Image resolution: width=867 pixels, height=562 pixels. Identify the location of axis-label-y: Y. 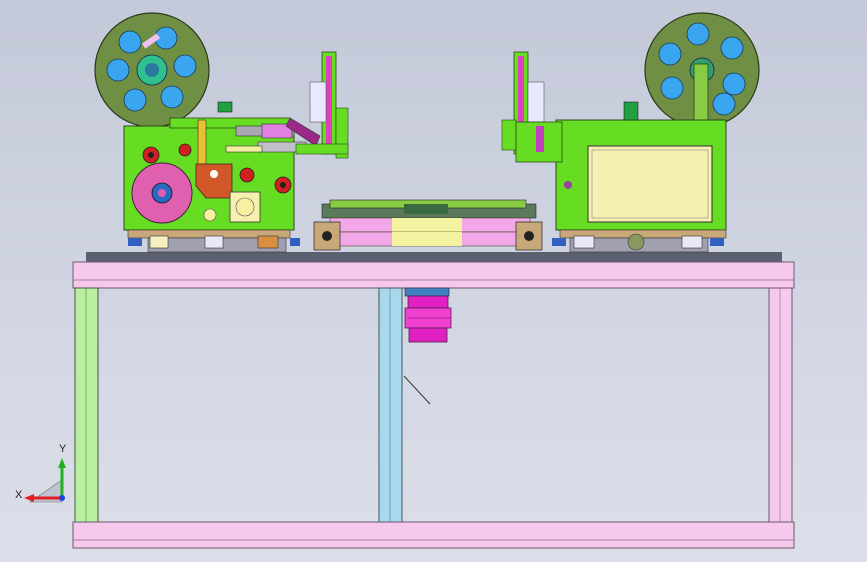
(63, 449).